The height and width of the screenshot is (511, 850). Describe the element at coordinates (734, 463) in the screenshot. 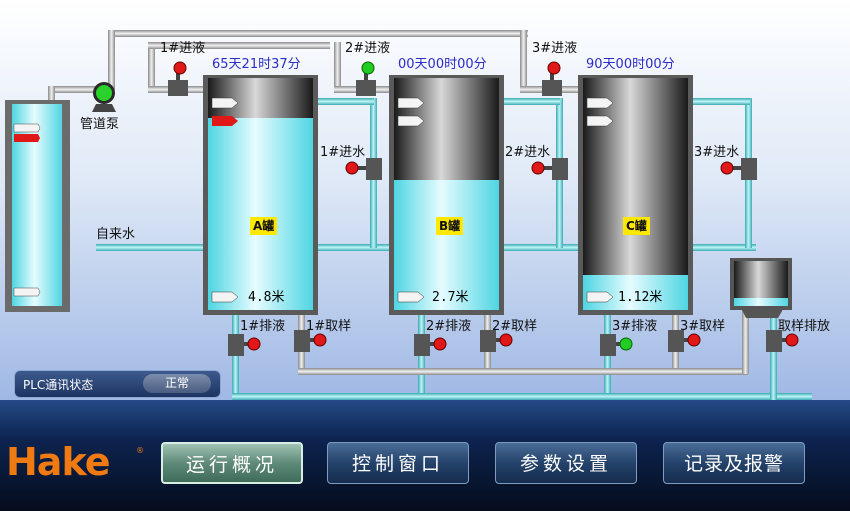

I see `nav-records-alarms-button: 记录及报警` at that location.